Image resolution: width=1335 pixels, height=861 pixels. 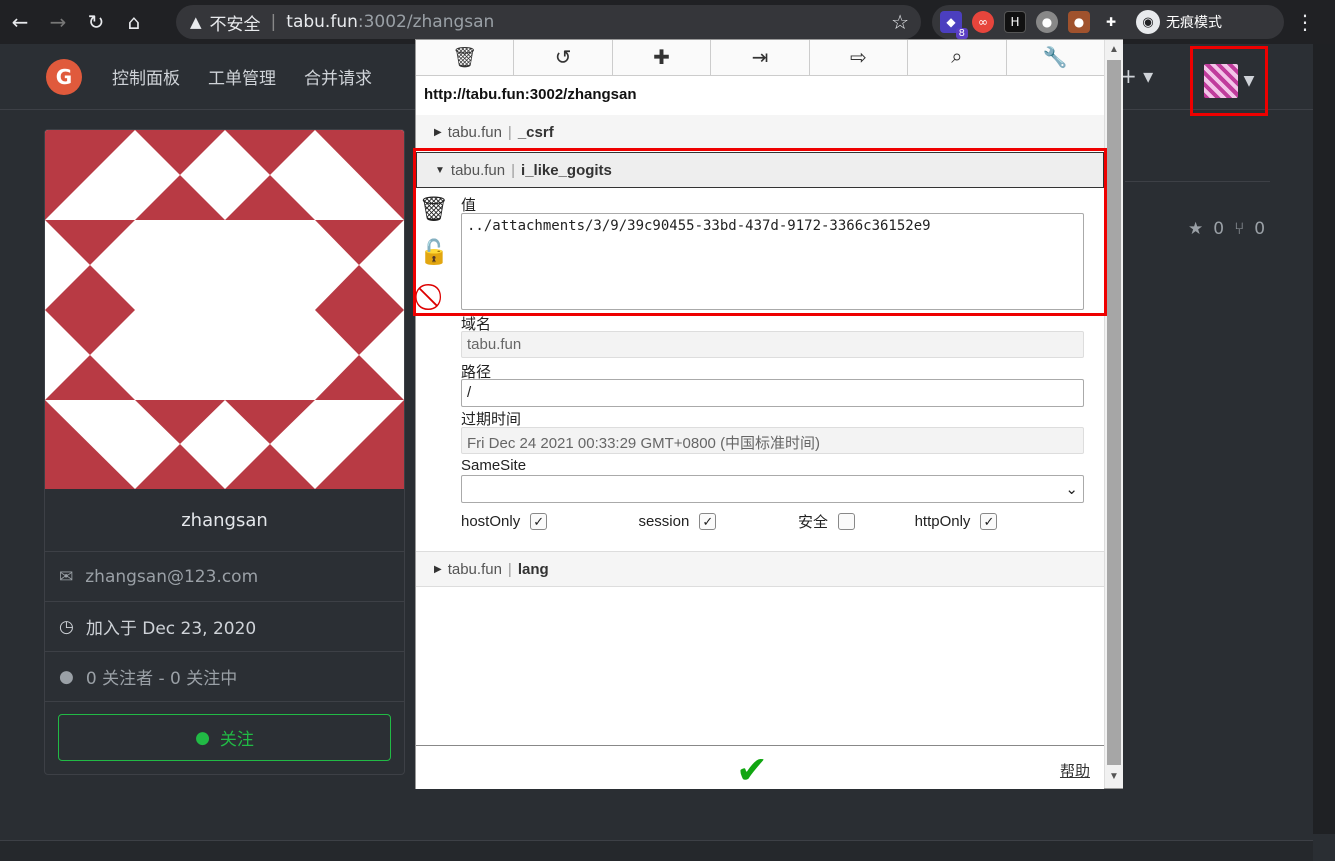 What do you see at coordinates (1196, 229) in the screenshot?
I see `star-icon: ★` at bounding box center [1196, 229].